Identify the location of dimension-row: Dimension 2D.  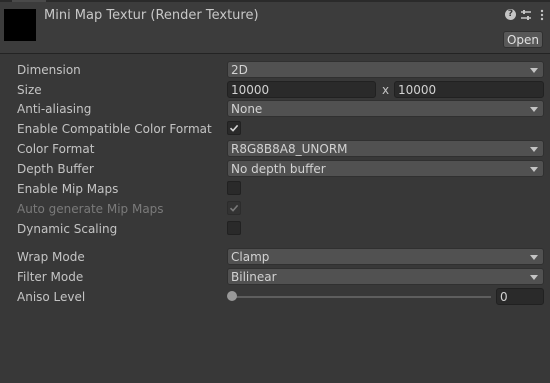
(275, 70).